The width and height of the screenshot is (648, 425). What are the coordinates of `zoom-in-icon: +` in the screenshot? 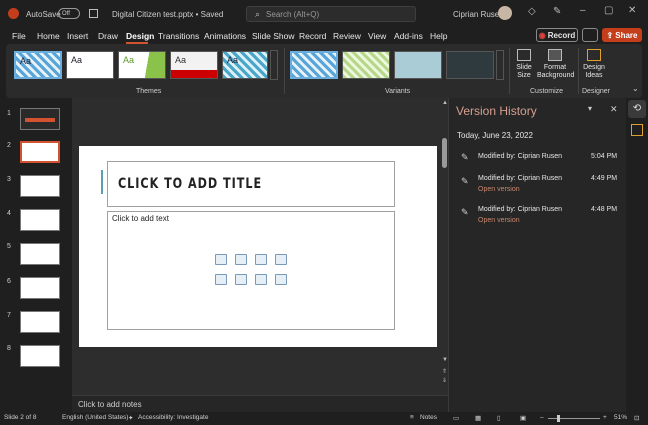 It's located at (605, 417).